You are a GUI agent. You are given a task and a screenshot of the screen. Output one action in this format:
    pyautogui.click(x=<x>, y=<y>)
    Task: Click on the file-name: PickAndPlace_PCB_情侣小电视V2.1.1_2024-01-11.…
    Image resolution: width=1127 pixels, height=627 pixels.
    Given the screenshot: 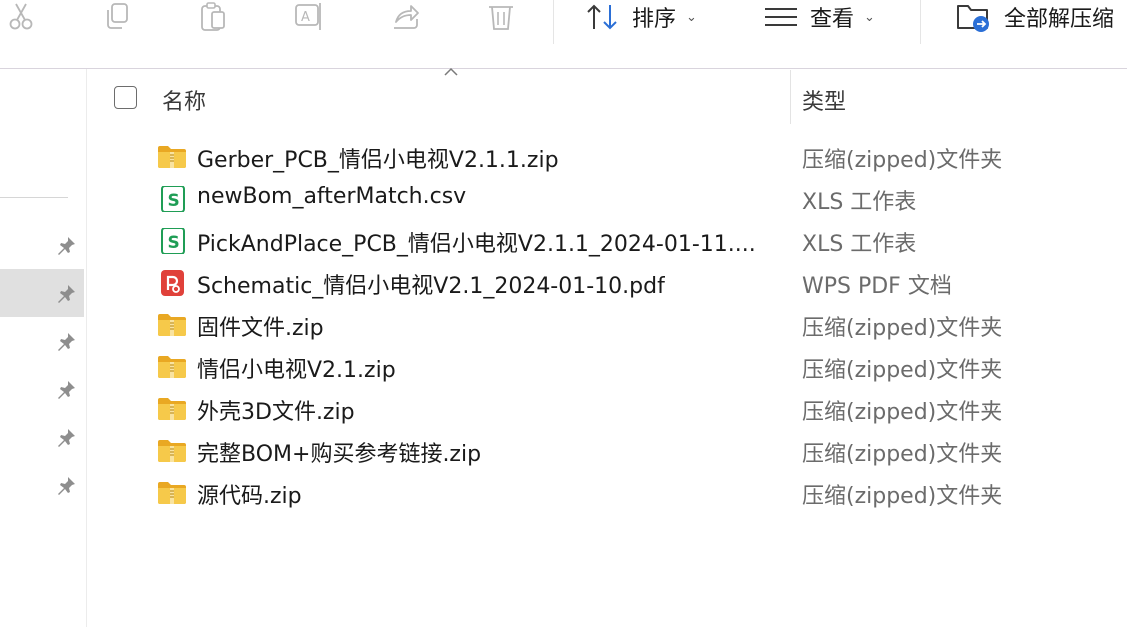 What is the action you would take?
    pyautogui.click(x=476, y=242)
    